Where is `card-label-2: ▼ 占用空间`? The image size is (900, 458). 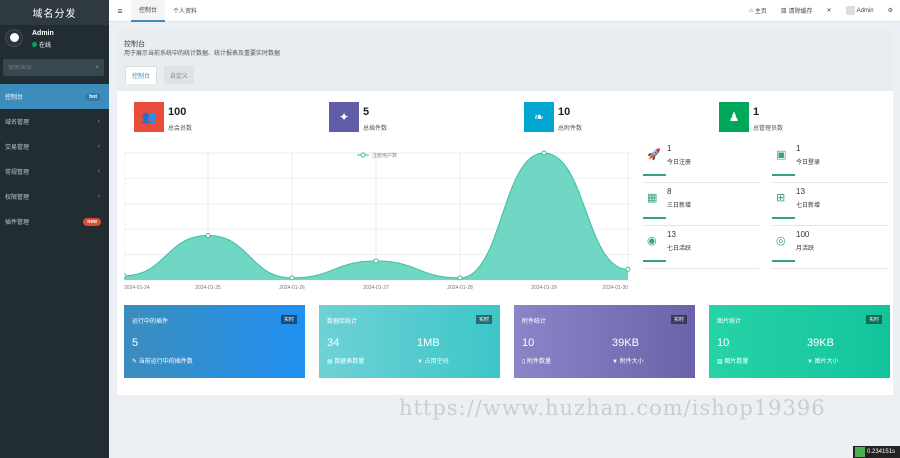 card-label-2: ▼ 占用空间 is located at coordinates (433, 360).